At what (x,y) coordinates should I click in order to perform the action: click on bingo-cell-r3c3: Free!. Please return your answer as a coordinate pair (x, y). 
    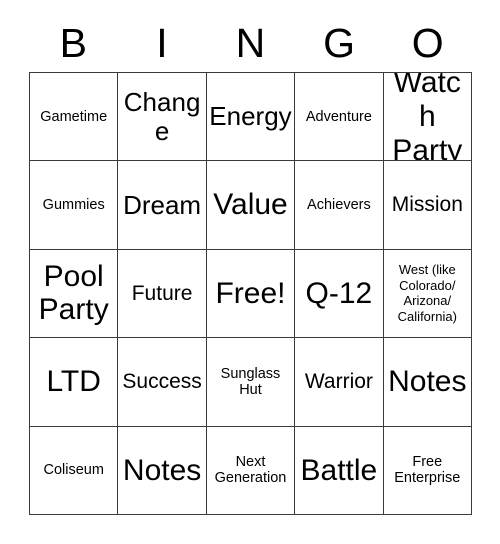
    Looking at the image, I should click on (251, 294).